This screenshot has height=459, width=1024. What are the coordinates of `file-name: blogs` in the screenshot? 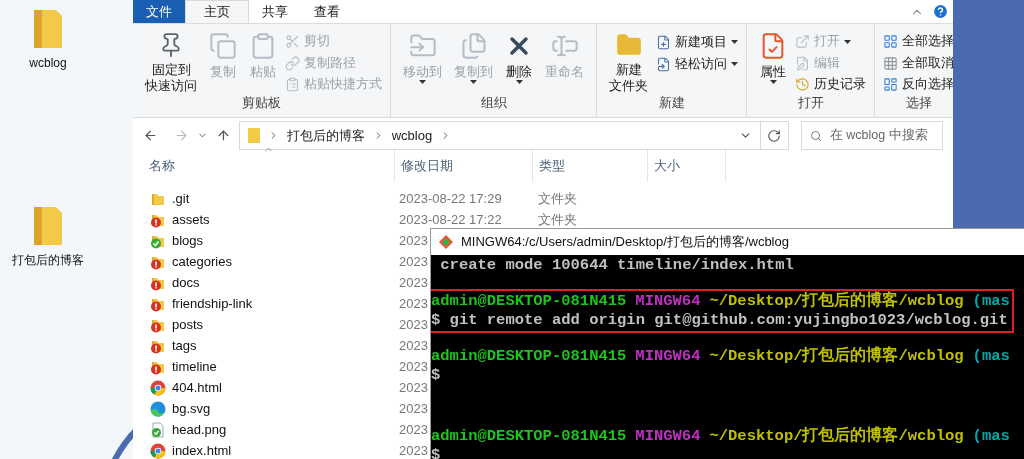 It's located at (282, 240).